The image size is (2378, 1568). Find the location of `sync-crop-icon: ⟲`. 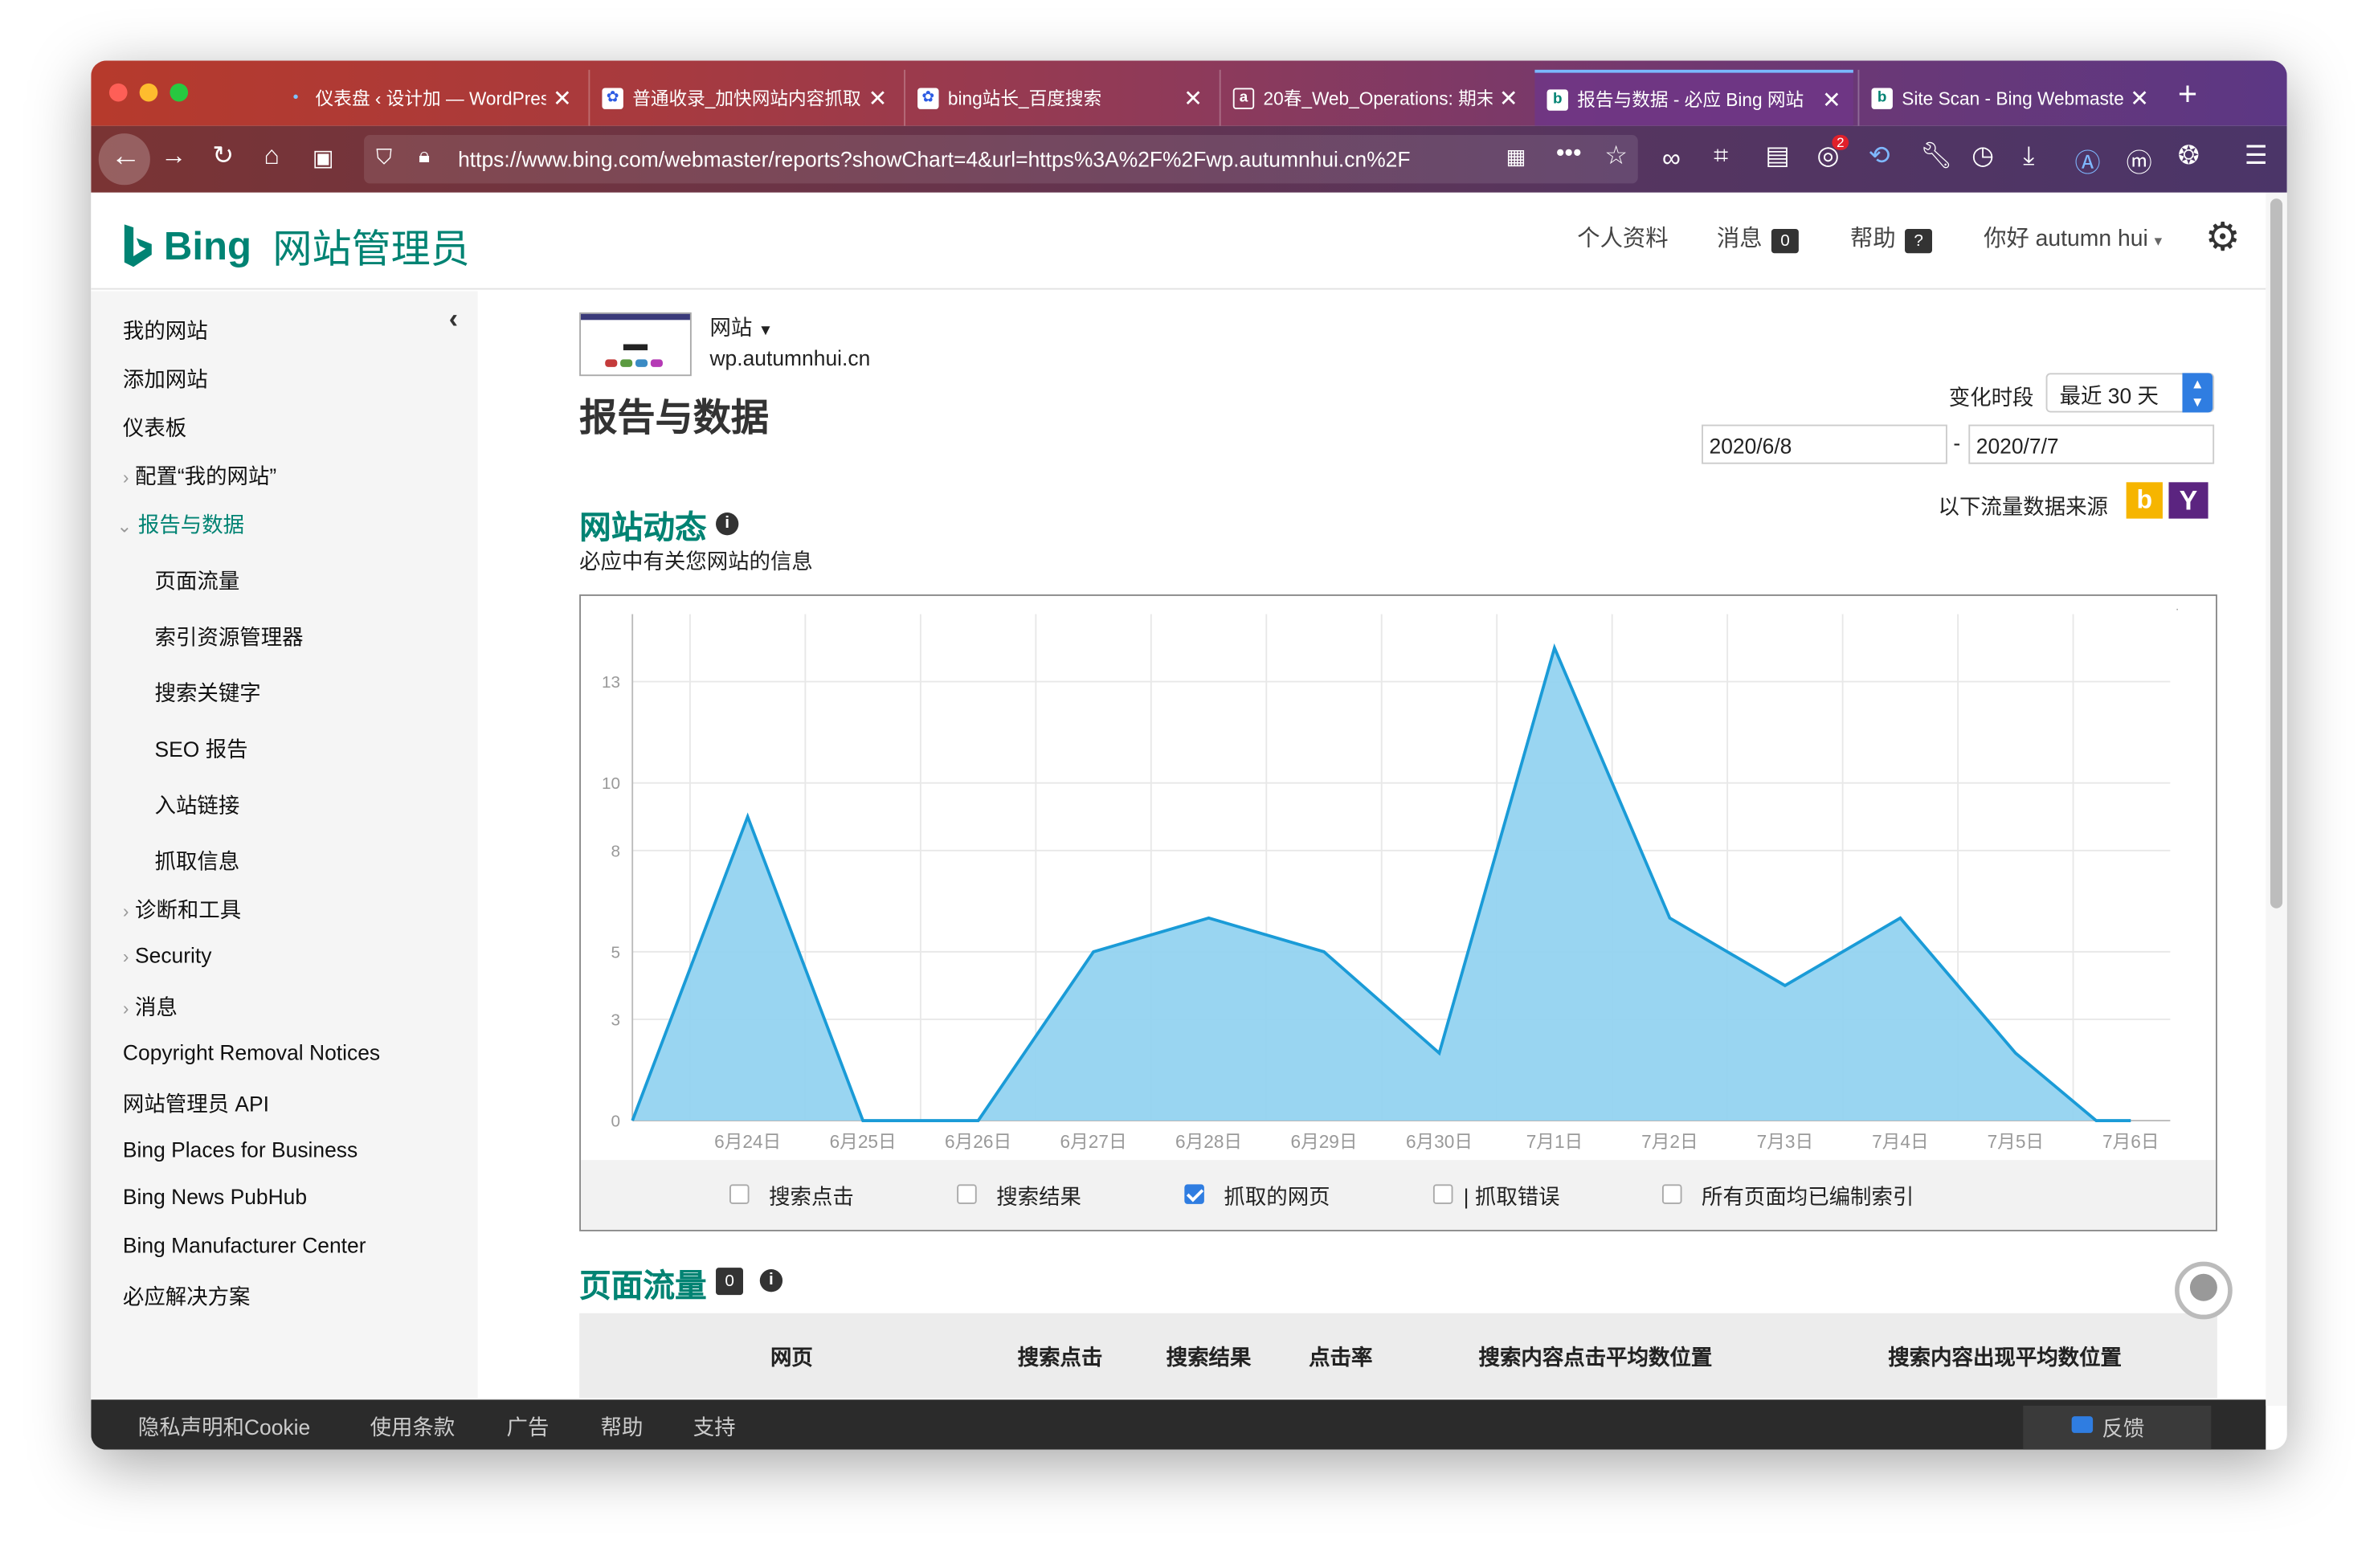

sync-crop-icon: ⟲ is located at coordinates (1879, 156).